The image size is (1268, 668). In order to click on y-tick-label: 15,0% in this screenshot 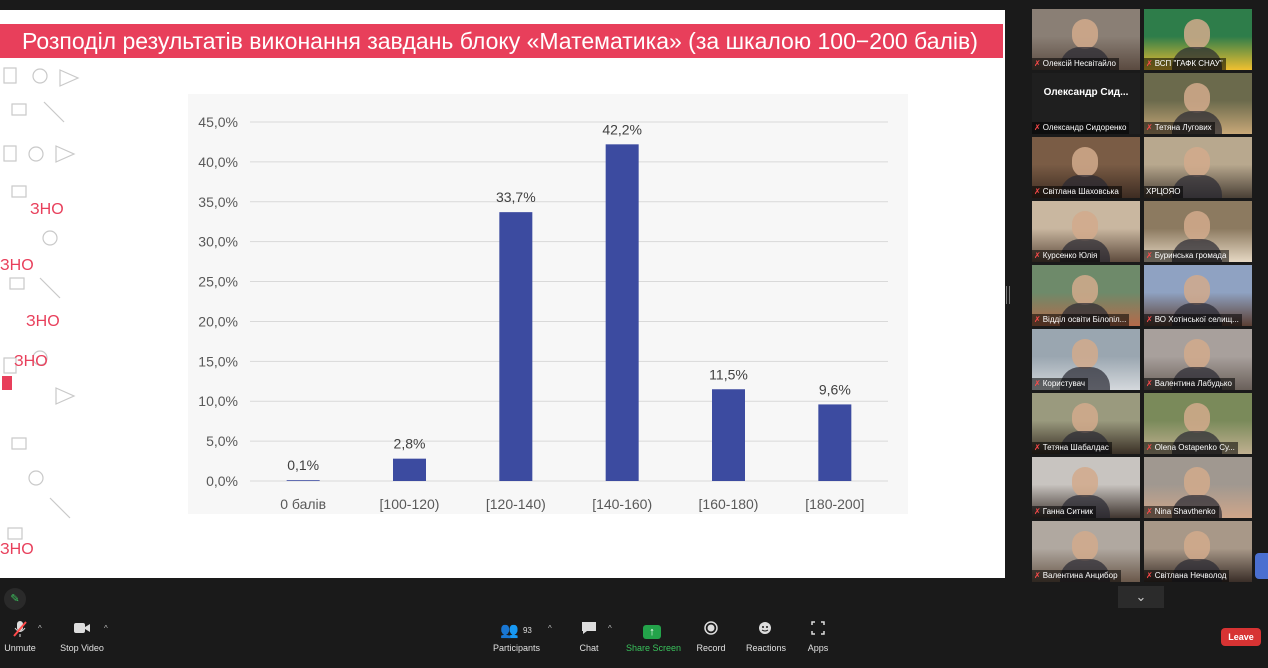, I will do `click(218, 361)`.